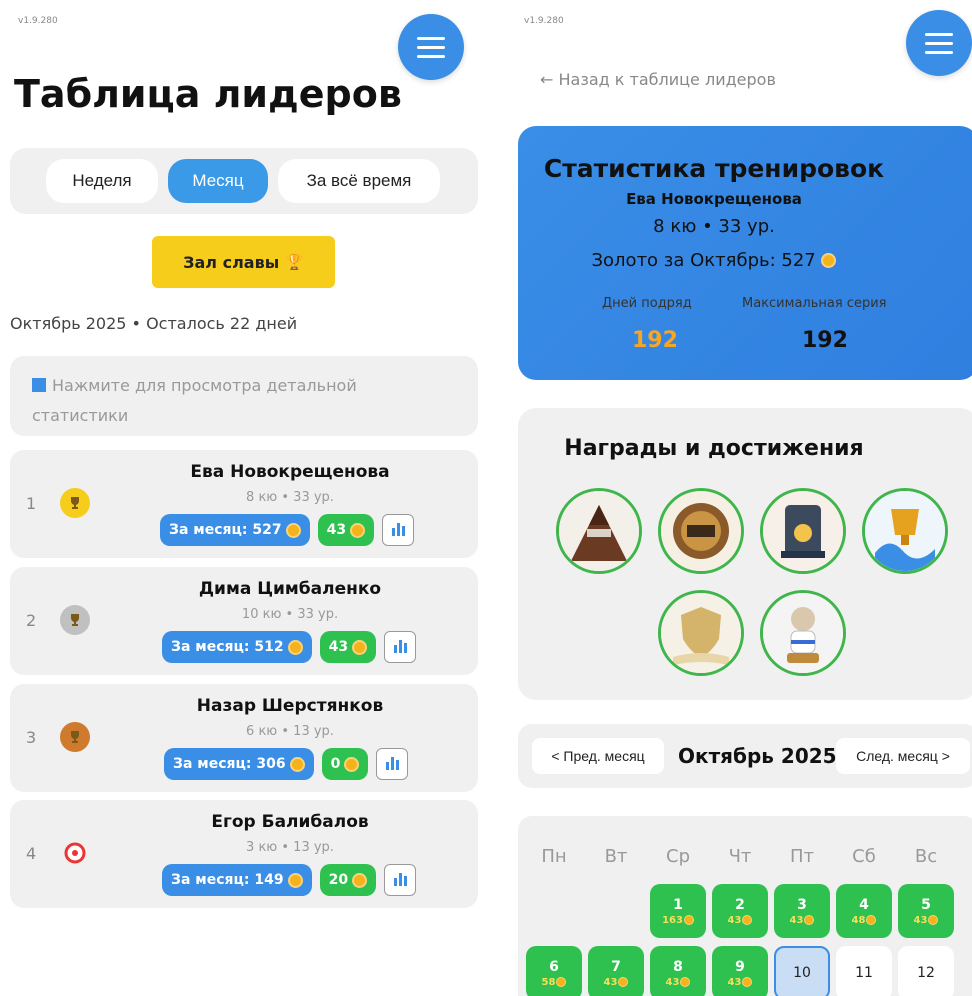  I want to click on player-badges: За месяц: 306 0, so click(286, 764).